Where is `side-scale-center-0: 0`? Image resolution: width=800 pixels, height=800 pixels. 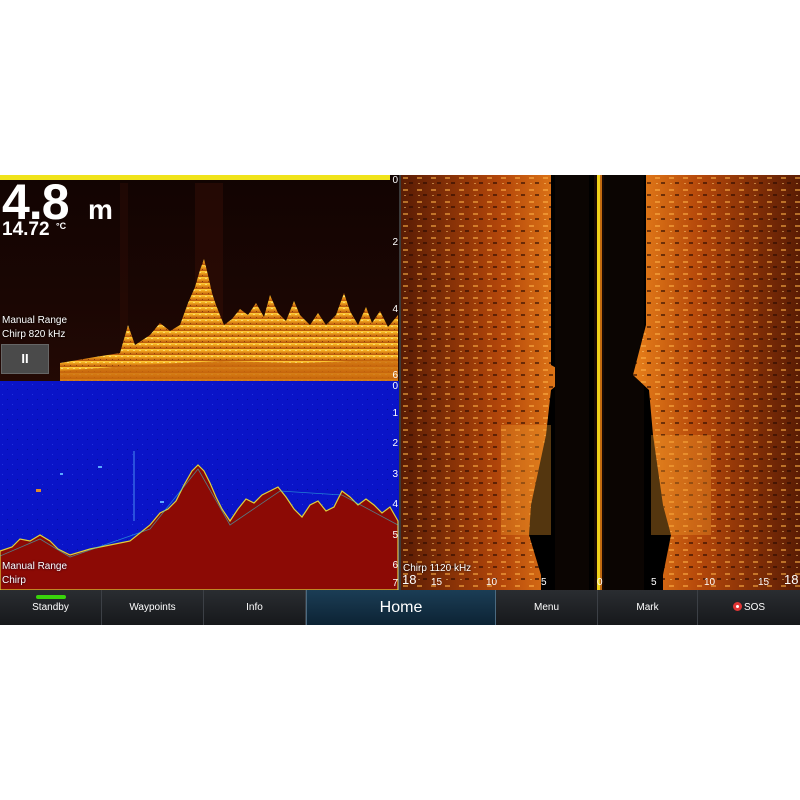 side-scale-center-0: 0 is located at coordinates (600, 582).